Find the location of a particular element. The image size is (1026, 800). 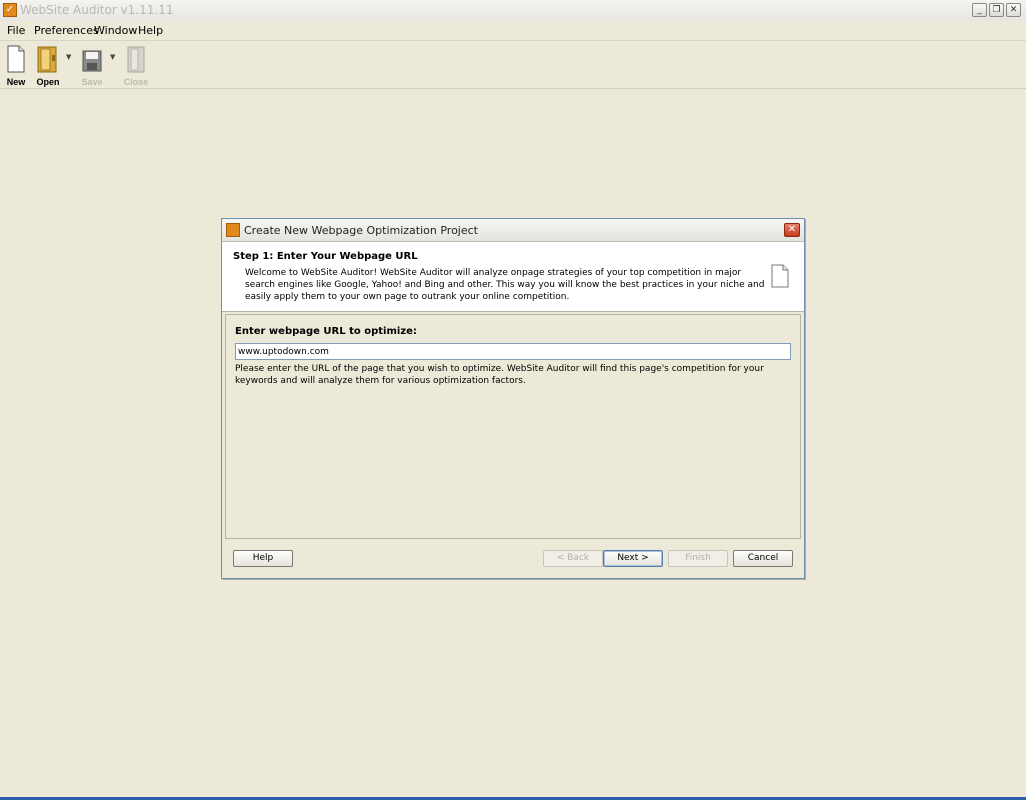

menu-bar: File Preferences Window Help is located at coordinates (513, 31).